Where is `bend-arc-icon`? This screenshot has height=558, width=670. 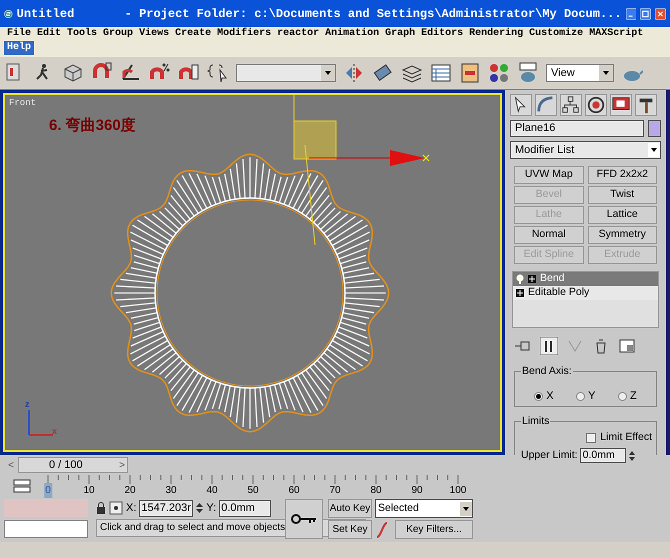
bend-arc-icon is located at coordinates (546, 105).